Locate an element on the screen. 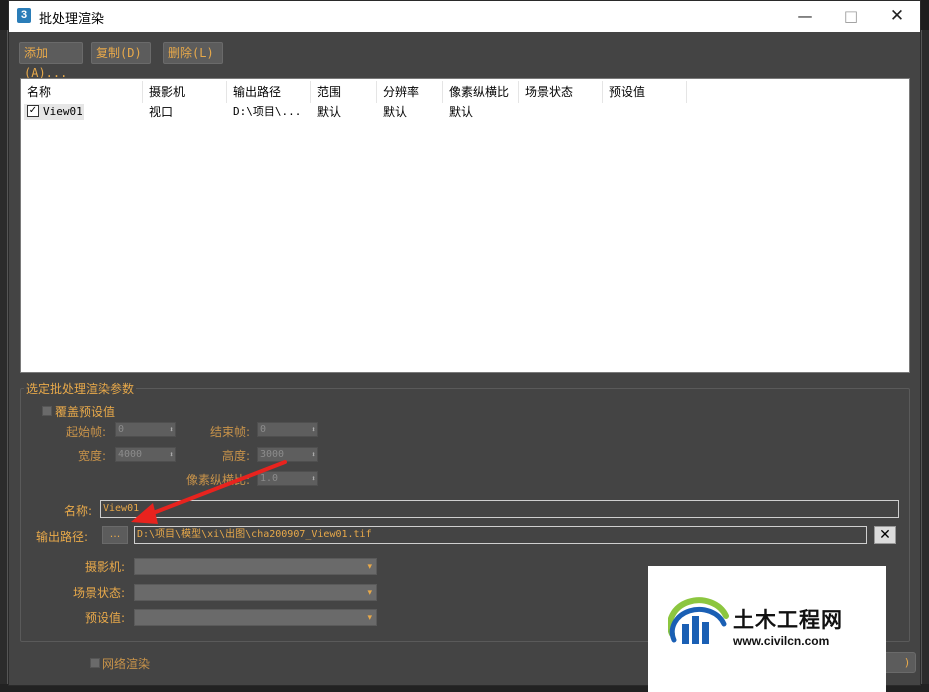  watermark-url: www.civilcn.com is located at coordinates (781, 641).